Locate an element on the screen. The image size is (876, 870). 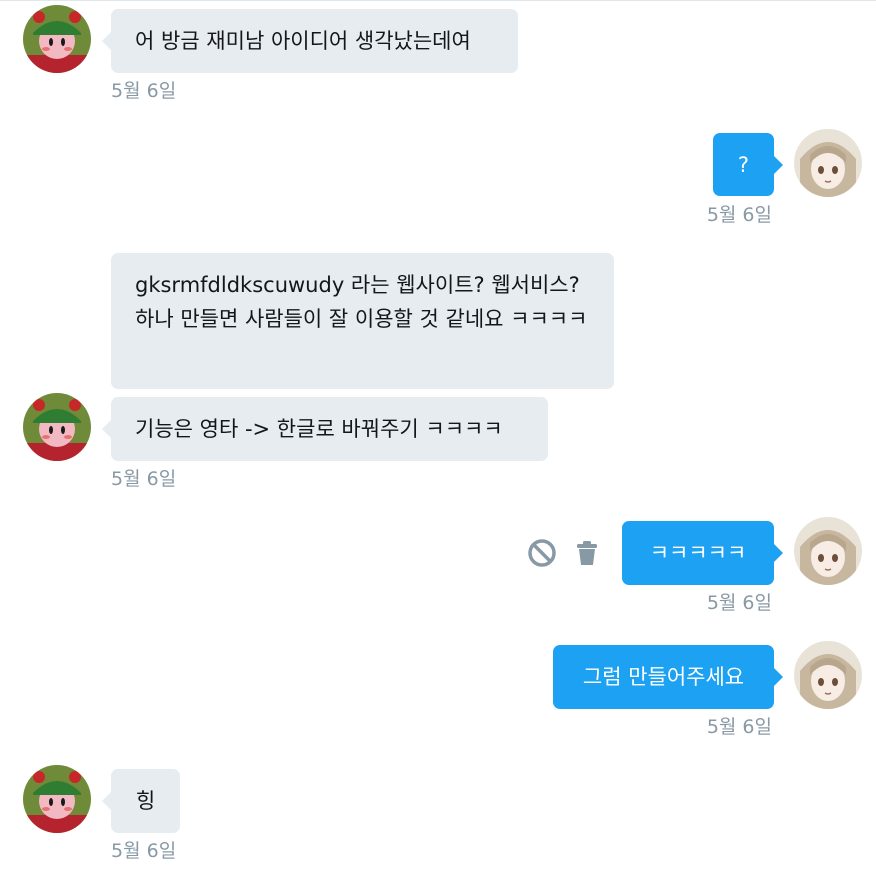
trash-icon is located at coordinates (587, 553).